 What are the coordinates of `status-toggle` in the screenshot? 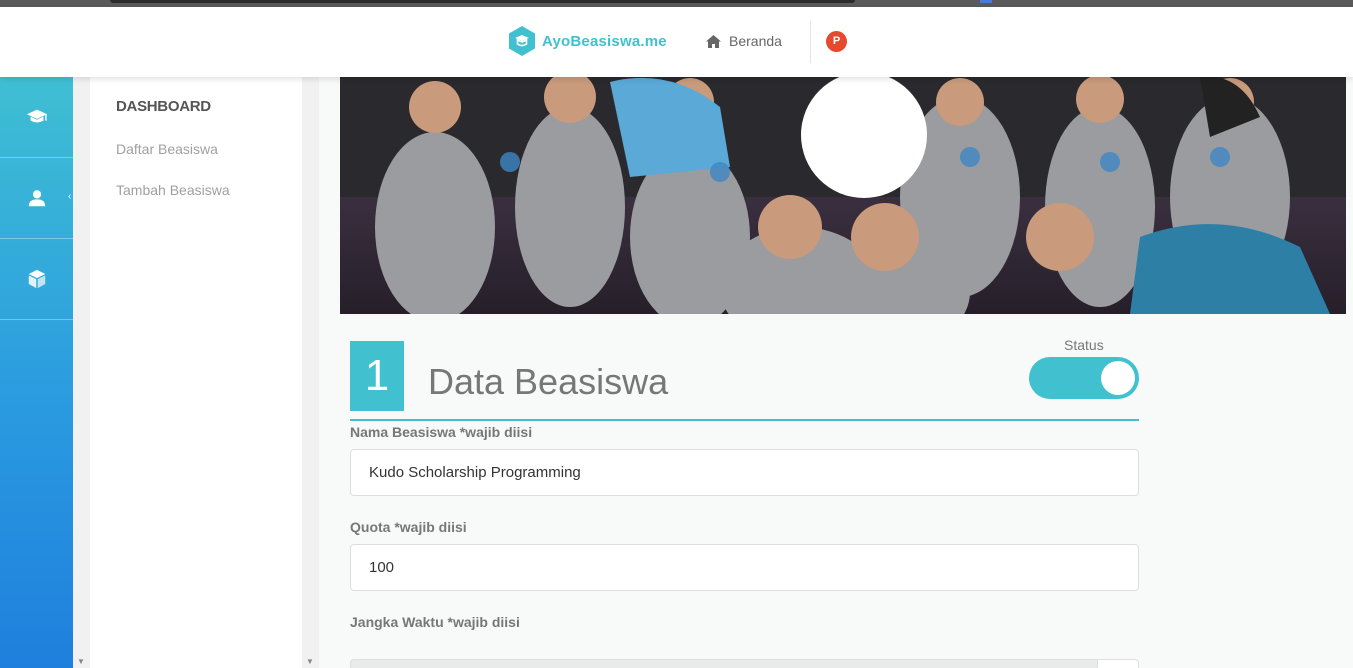 It's located at (1084, 378).